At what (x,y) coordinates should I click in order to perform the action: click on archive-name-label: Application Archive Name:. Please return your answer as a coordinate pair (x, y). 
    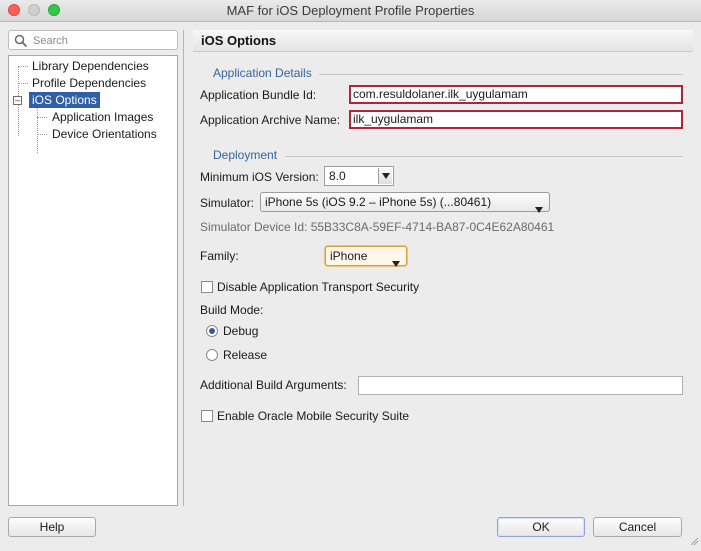
    Looking at the image, I should click on (270, 120).